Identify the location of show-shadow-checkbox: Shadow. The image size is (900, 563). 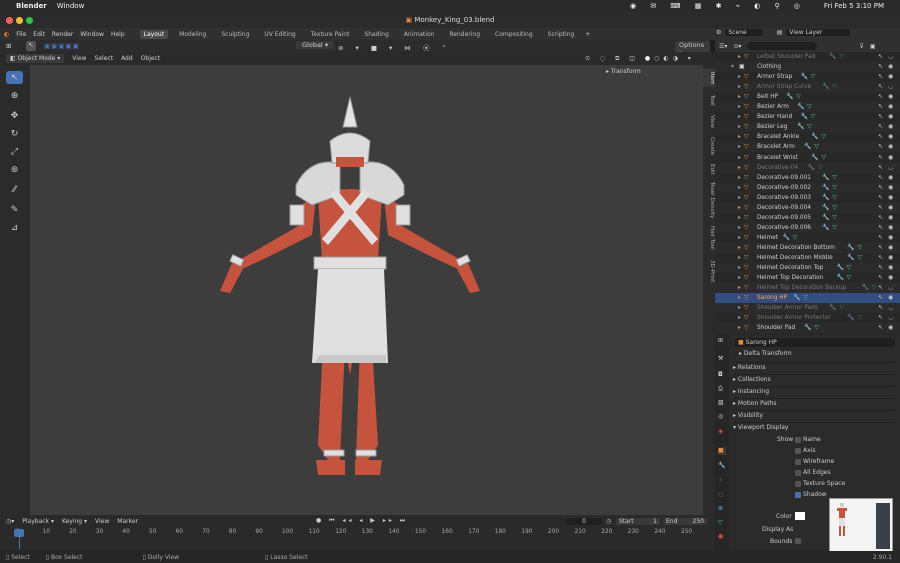
(811, 494).